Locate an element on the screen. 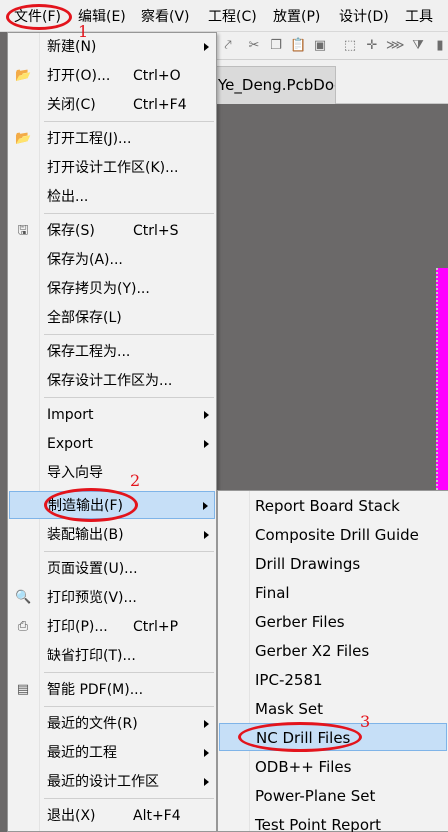 This screenshot has width=448, height=832. menu-item-shortcut: Ctrl+P is located at coordinates (156, 627).